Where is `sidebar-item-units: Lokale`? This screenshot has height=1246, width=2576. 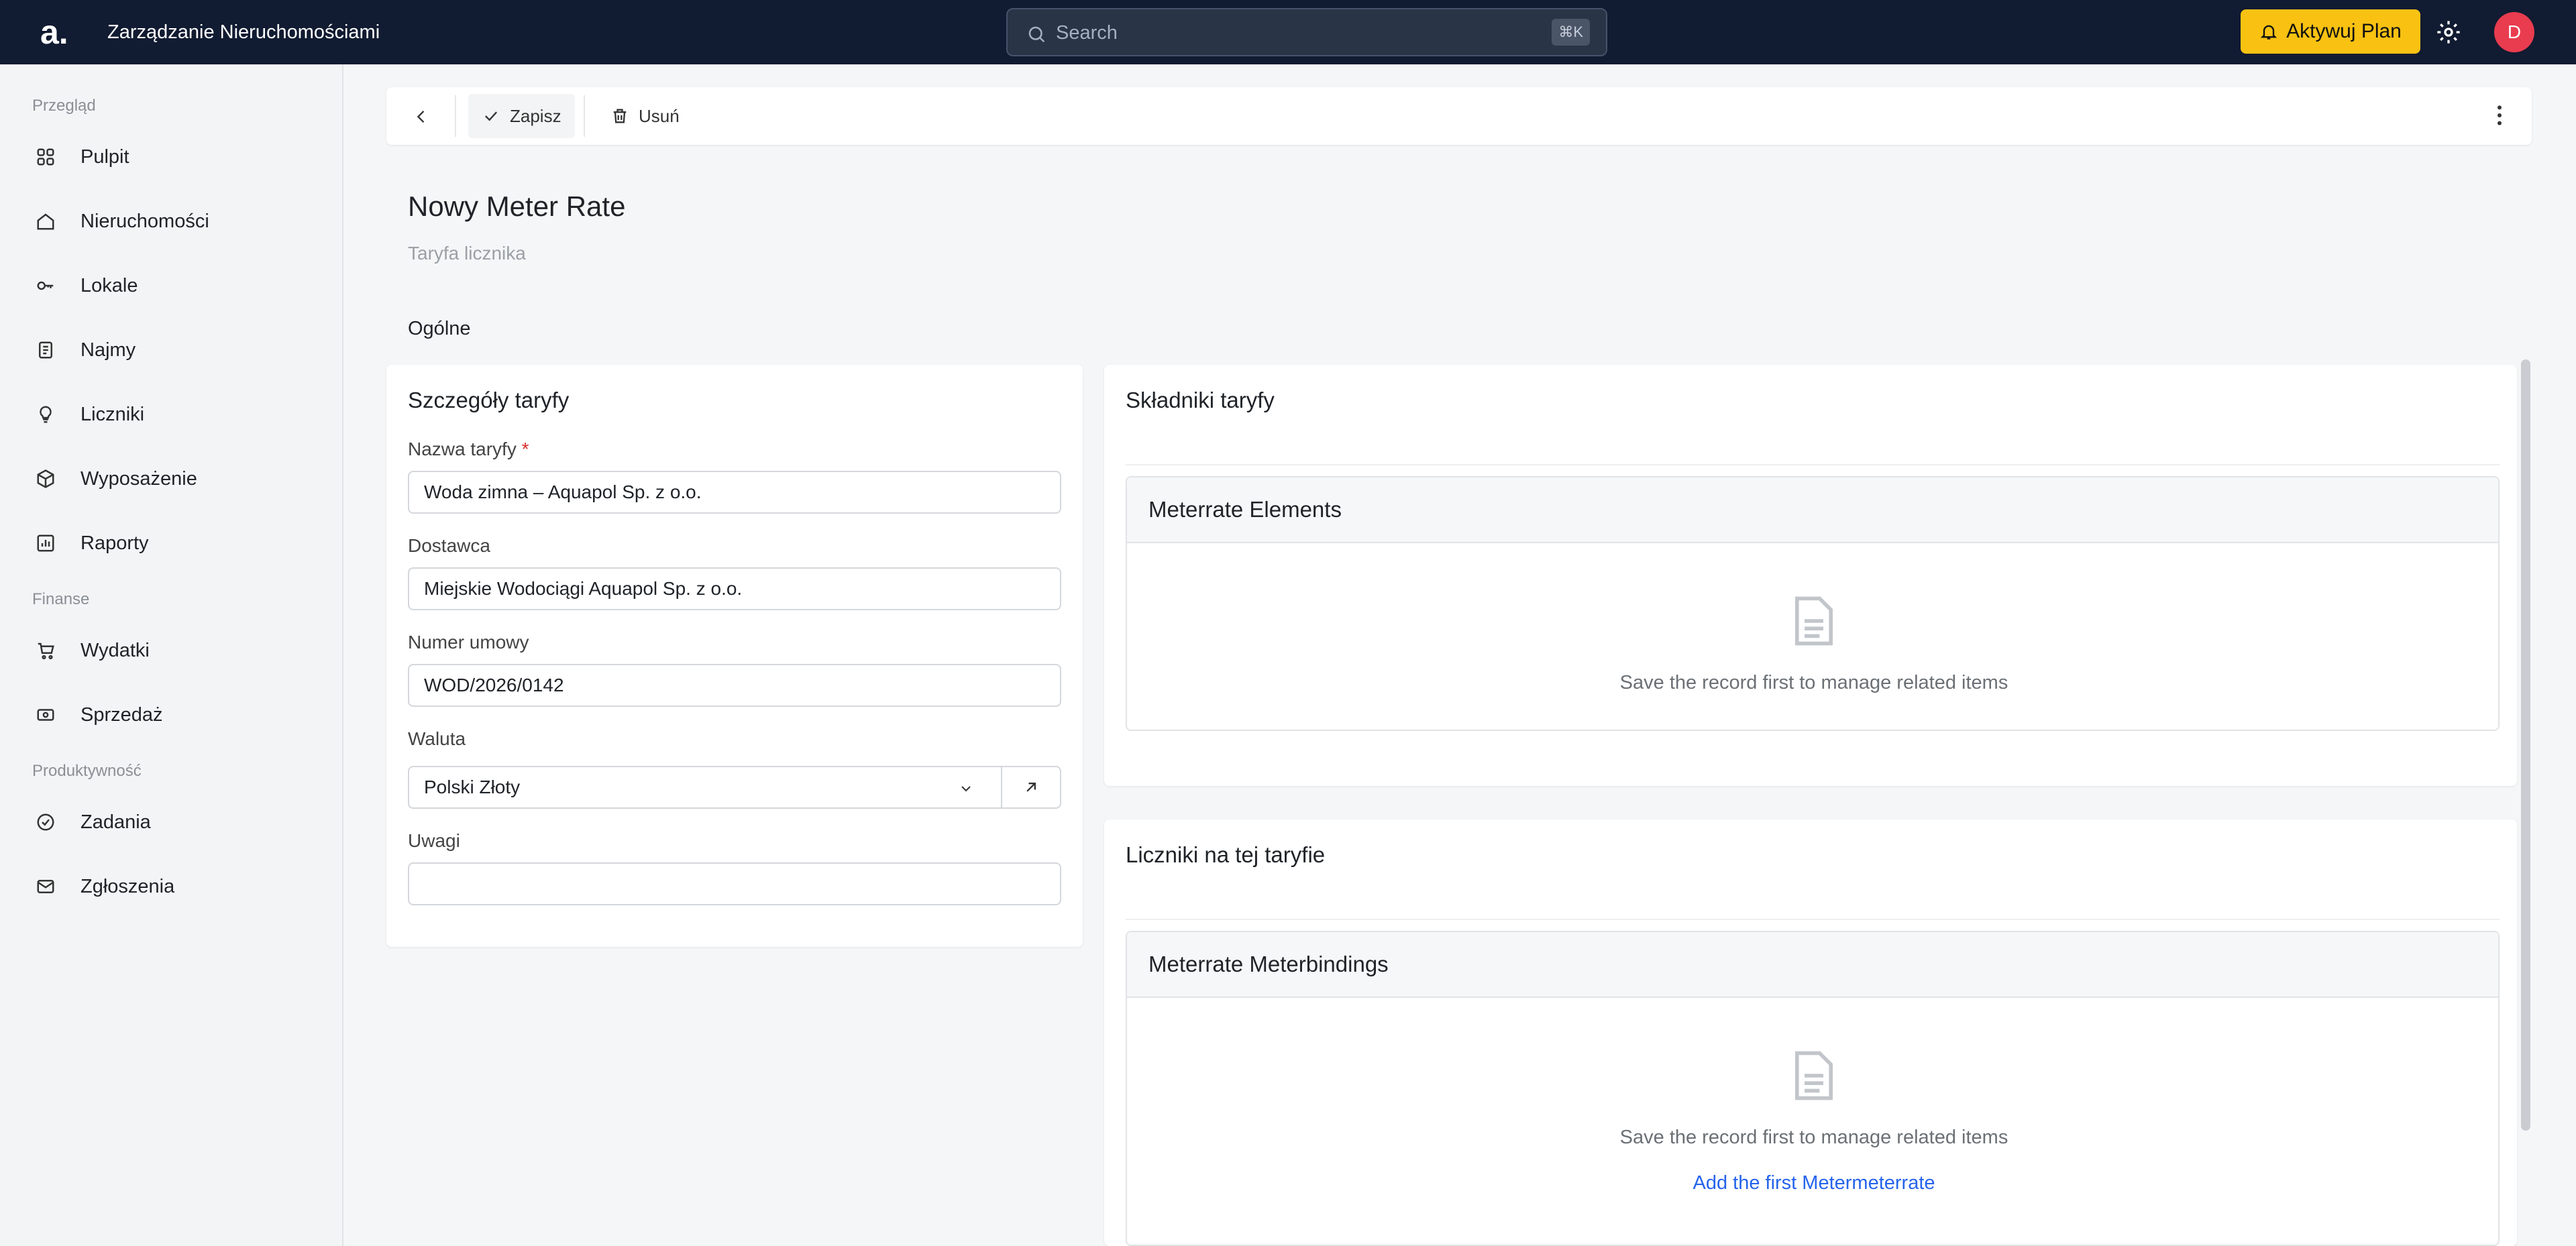
sidebar-item-units: Lokale is located at coordinates (173, 286).